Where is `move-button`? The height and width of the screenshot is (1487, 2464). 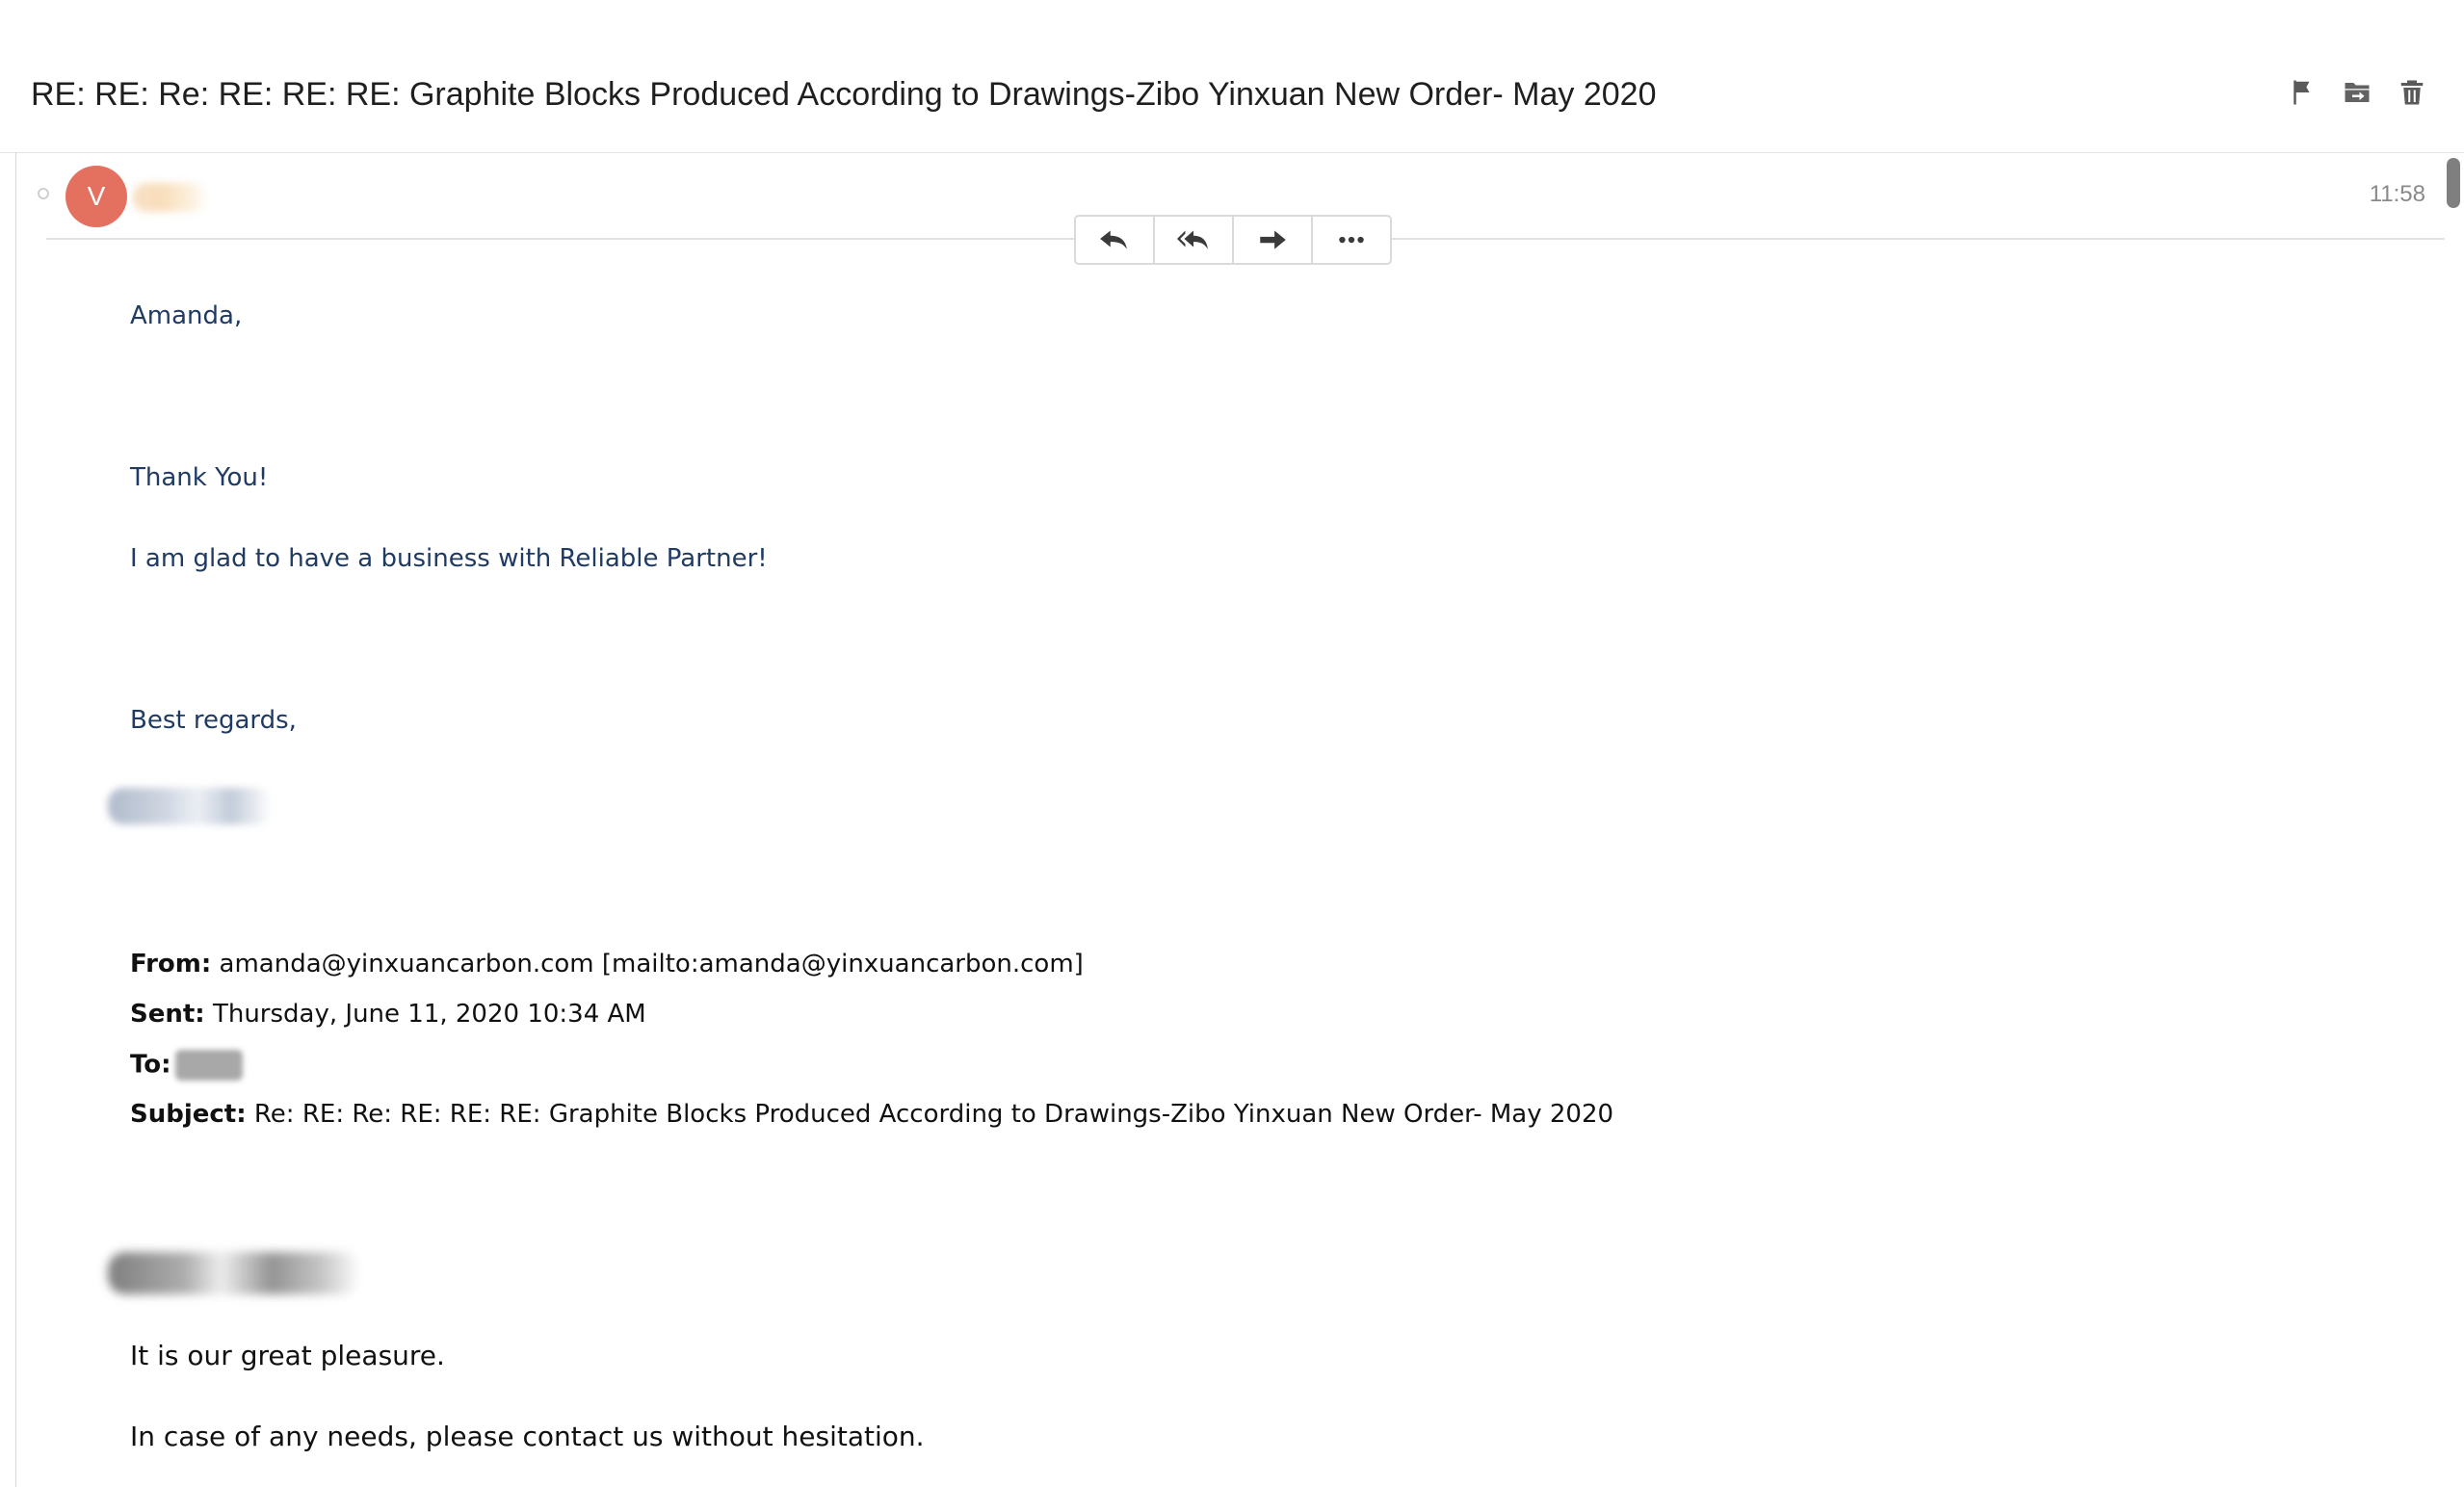 move-button is located at coordinates (2356, 92).